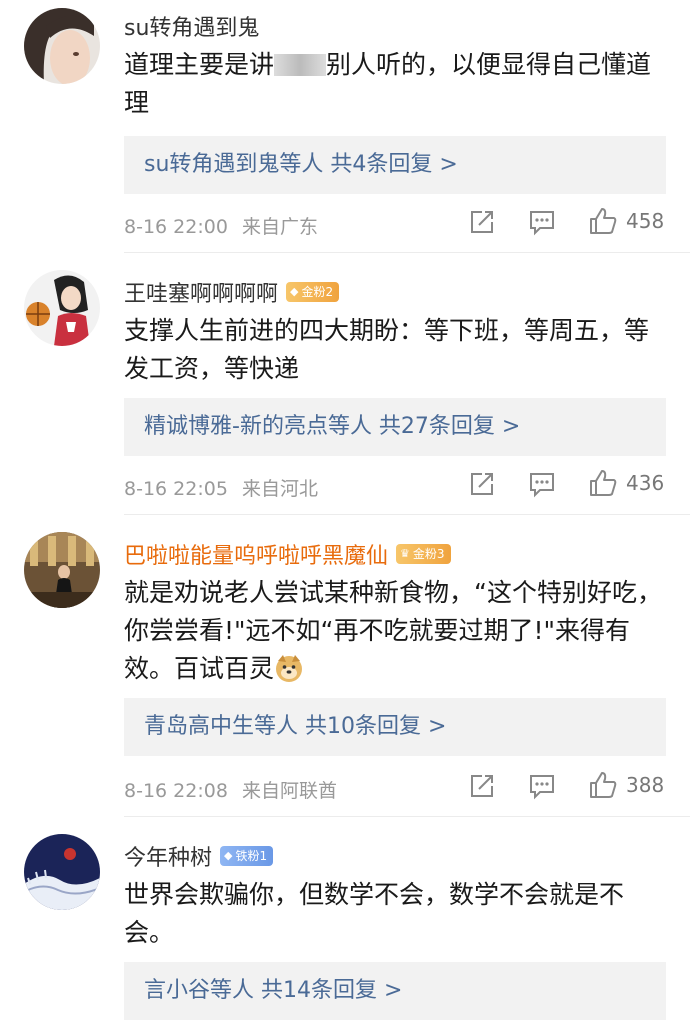 The width and height of the screenshot is (690, 1027). What do you see at coordinates (176, 227) in the screenshot?
I see `timestamp: 8-16 22:00` at bounding box center [176, 227].